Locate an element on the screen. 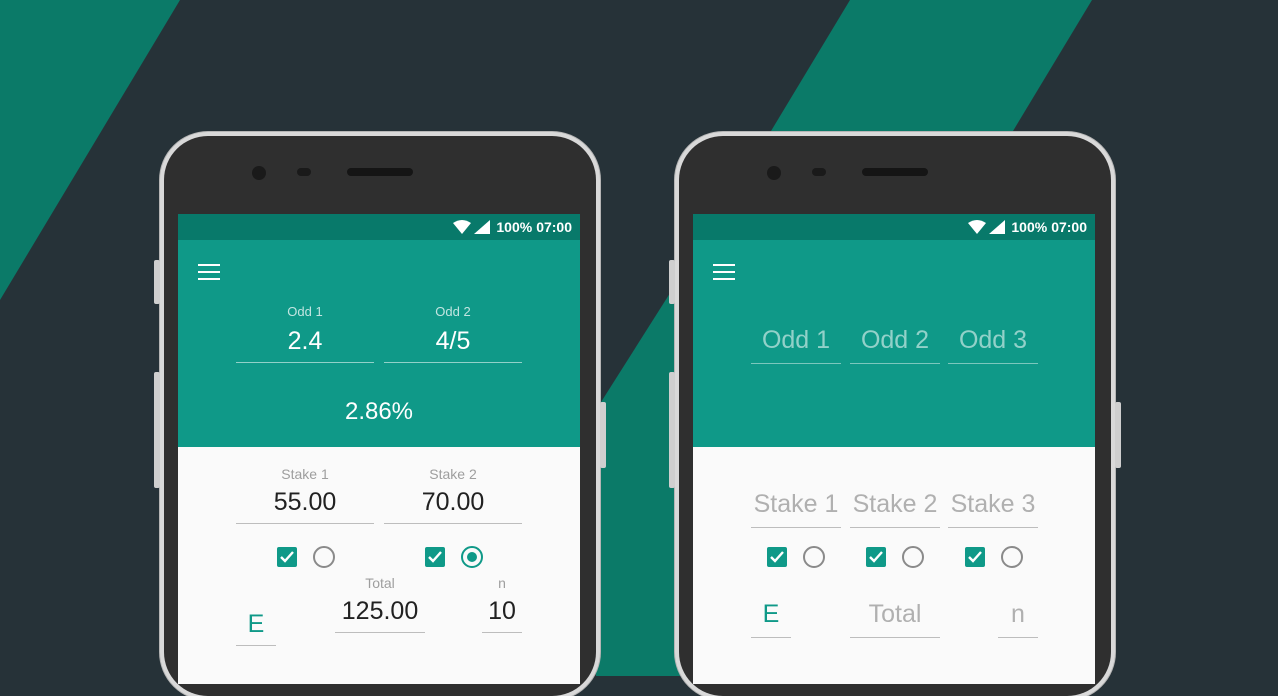 The height and width of the screenshot is (696, 1278). app-bar: Odd 1 Odd 2 Odd 3 is located at coordinates (894, 343).